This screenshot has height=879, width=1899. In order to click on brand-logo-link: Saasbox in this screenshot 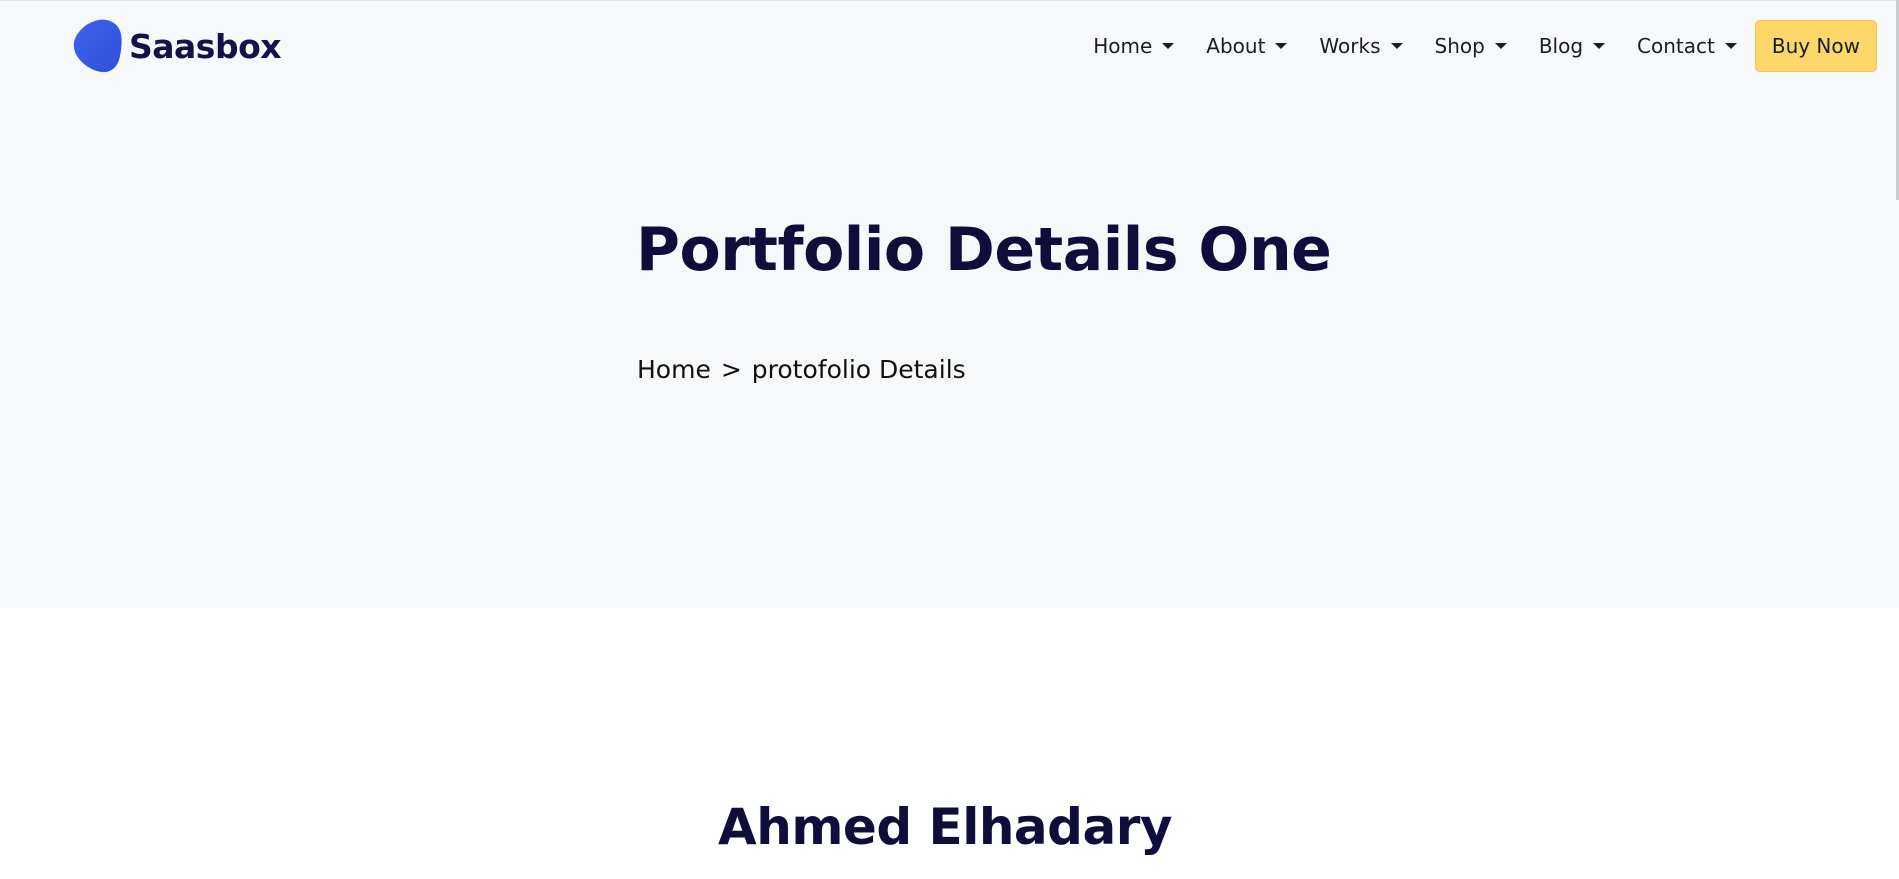, I will do `click(177, 46)`.